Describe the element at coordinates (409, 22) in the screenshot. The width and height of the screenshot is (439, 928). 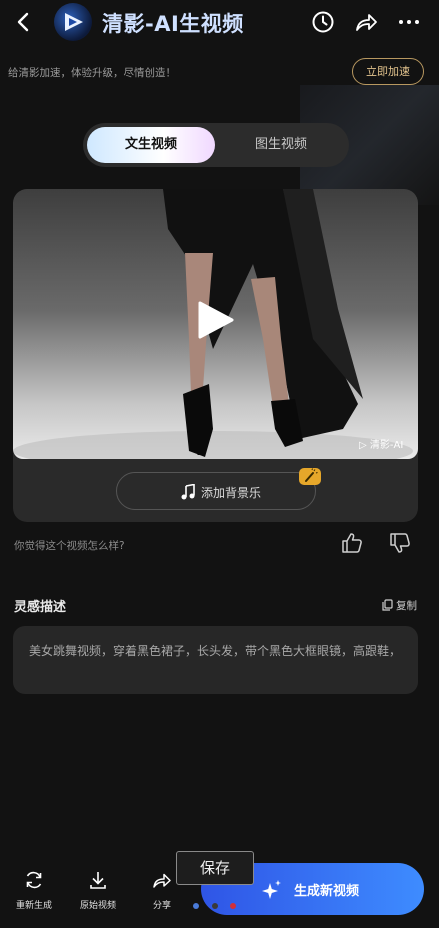
I see `more-horizontal-icon` at that location.